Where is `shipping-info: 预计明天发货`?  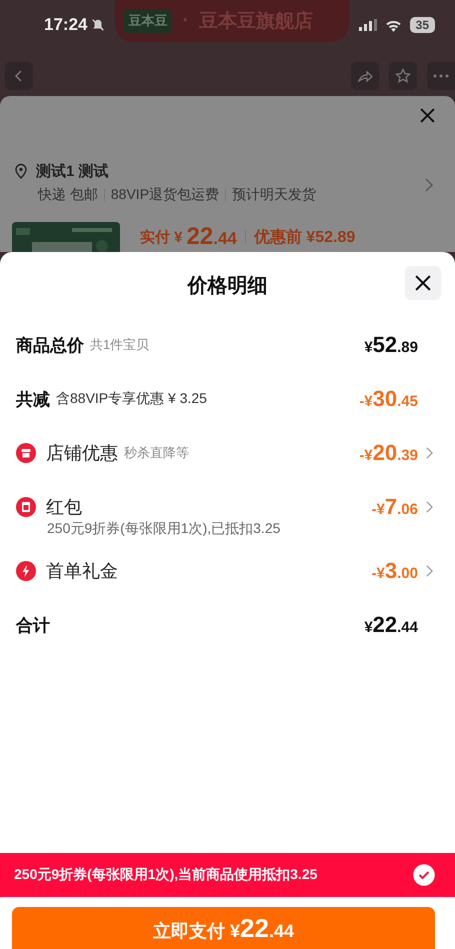 shipping-info: 预计明天发货 is located at coordinates (274, 195).